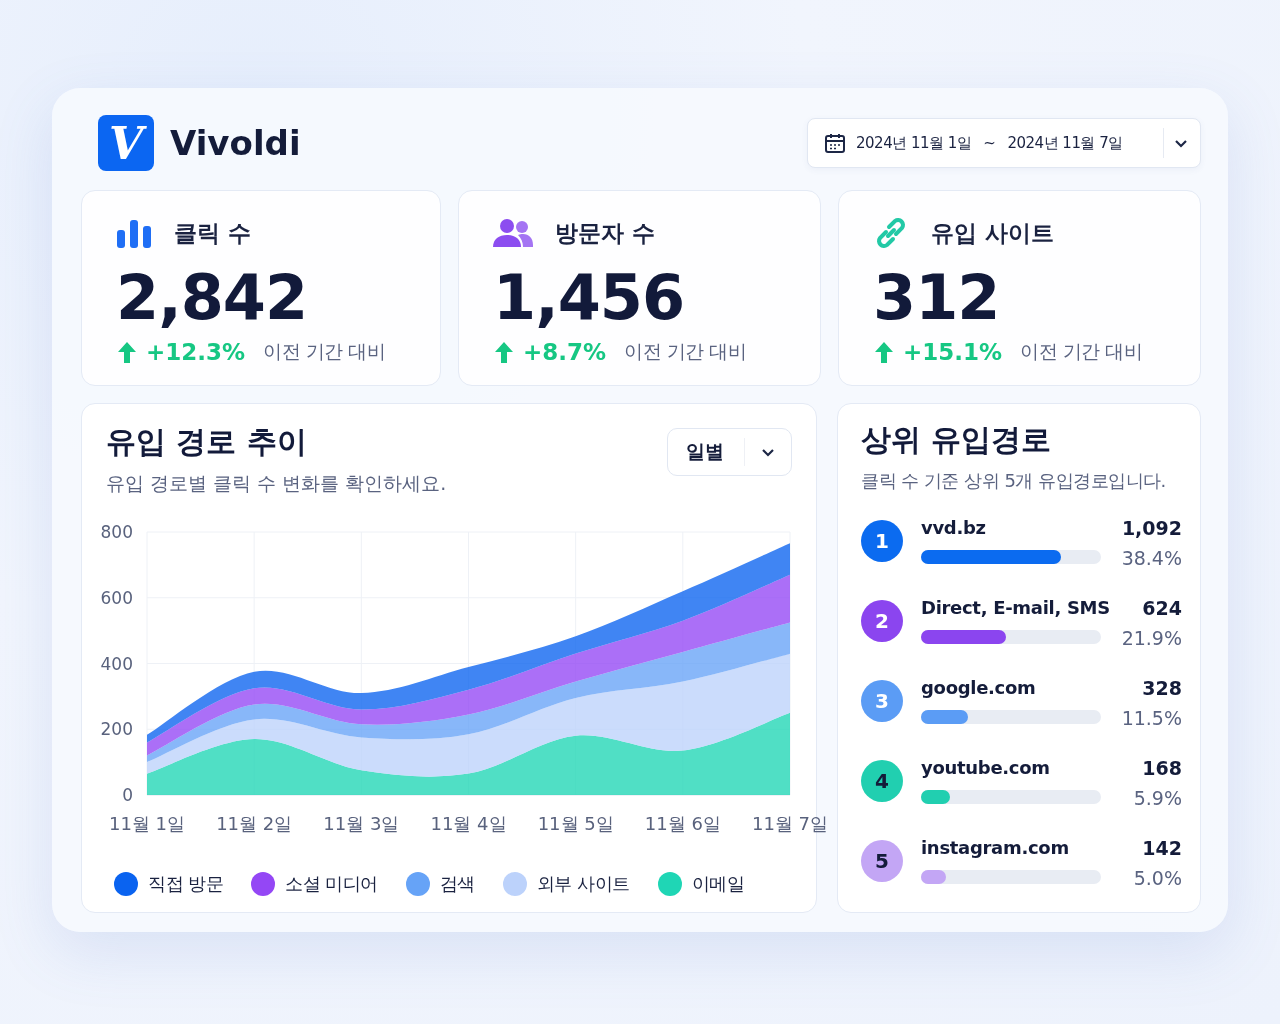 Image resolution: width=1280 pixels, height=1024 pixels. What do you see at coordinates (457, 884) in the screenshot?
I see `legend-label: 검색` at bounding box center [457, 884].